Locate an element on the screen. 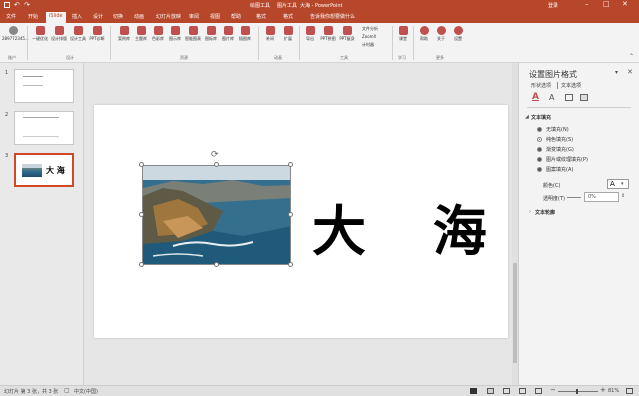 This screenshot has height=396, width=639. zoom-slider is located at coordinates (578, 391).